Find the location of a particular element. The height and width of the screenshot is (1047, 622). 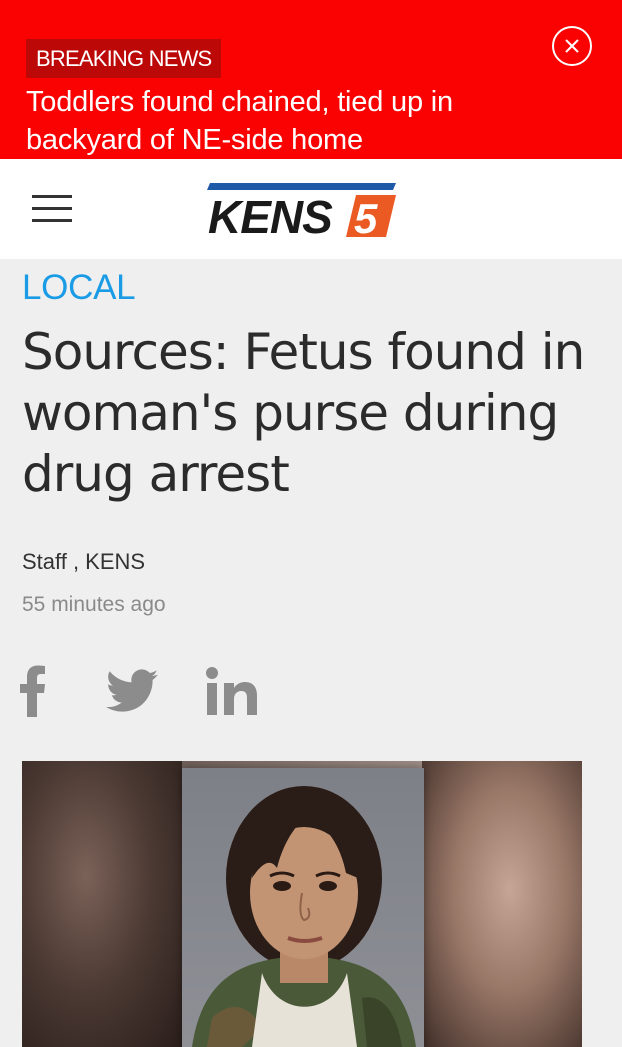

logo-number: 5 is located at coordinates (366, 217).